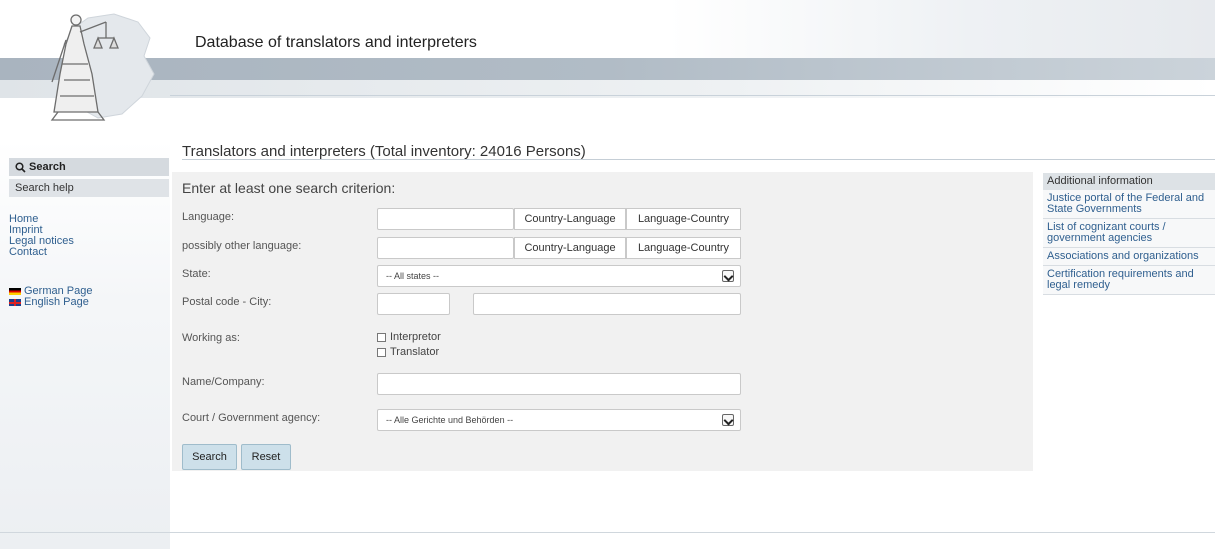 The width and height of the screenshot is (1215, 549). I want to click on state-select-value: -- All states --, so click(413, 276).